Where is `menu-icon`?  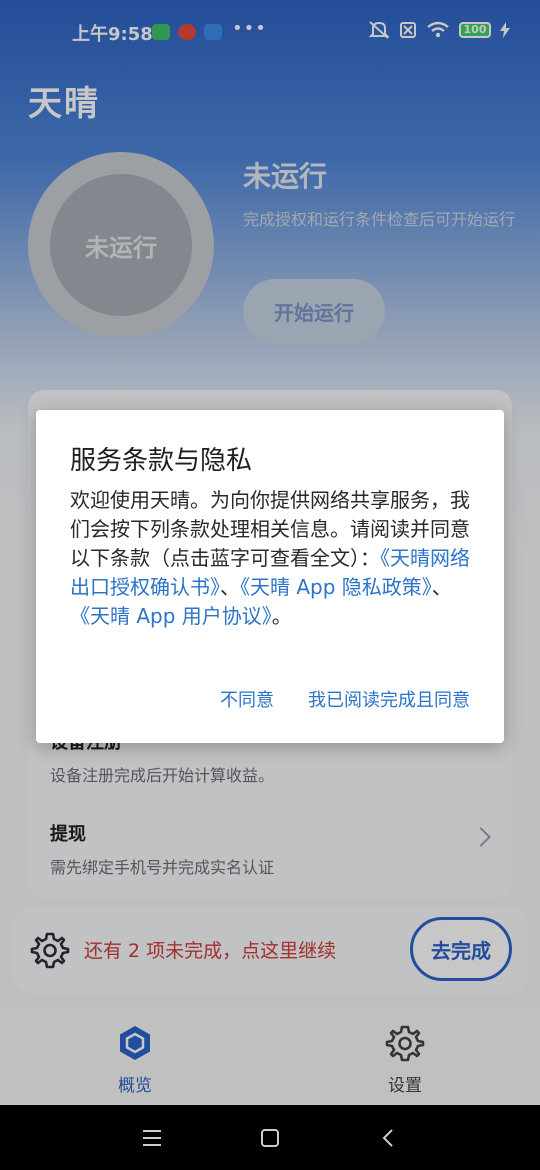 menu-icon is located at coordinates (152, 1138).